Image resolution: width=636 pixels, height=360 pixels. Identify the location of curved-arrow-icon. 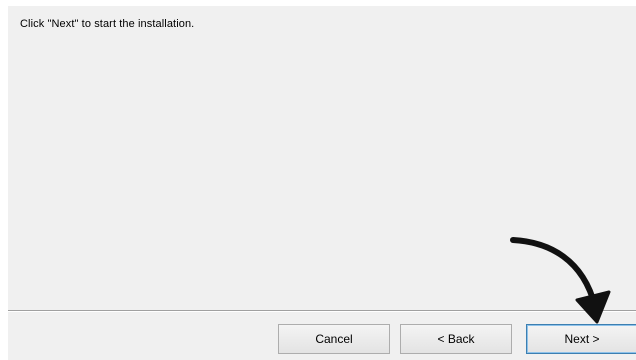
(560, 280).